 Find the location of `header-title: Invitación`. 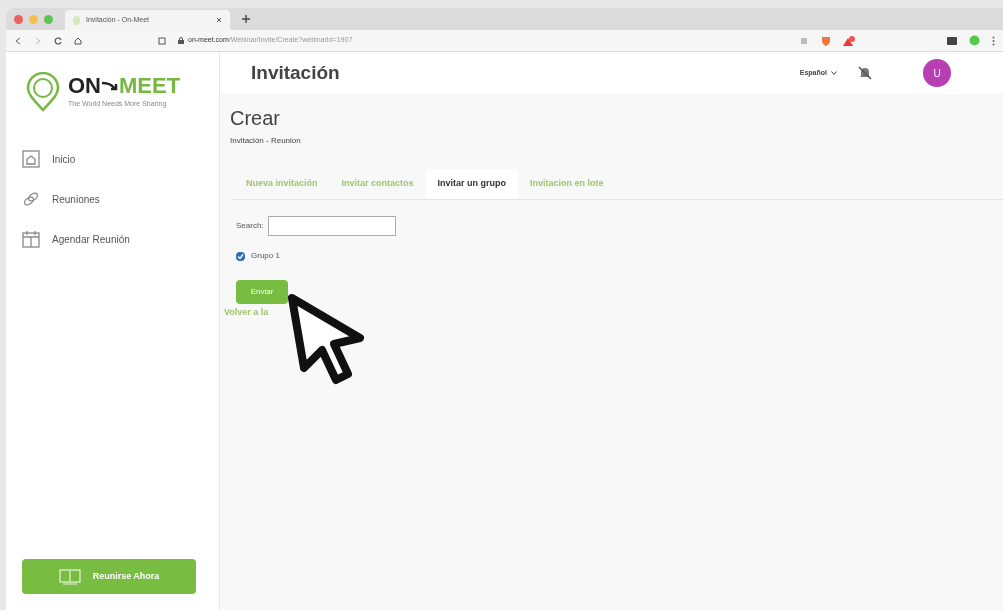

header-title: Invitación is located at coordinates (295, 72).